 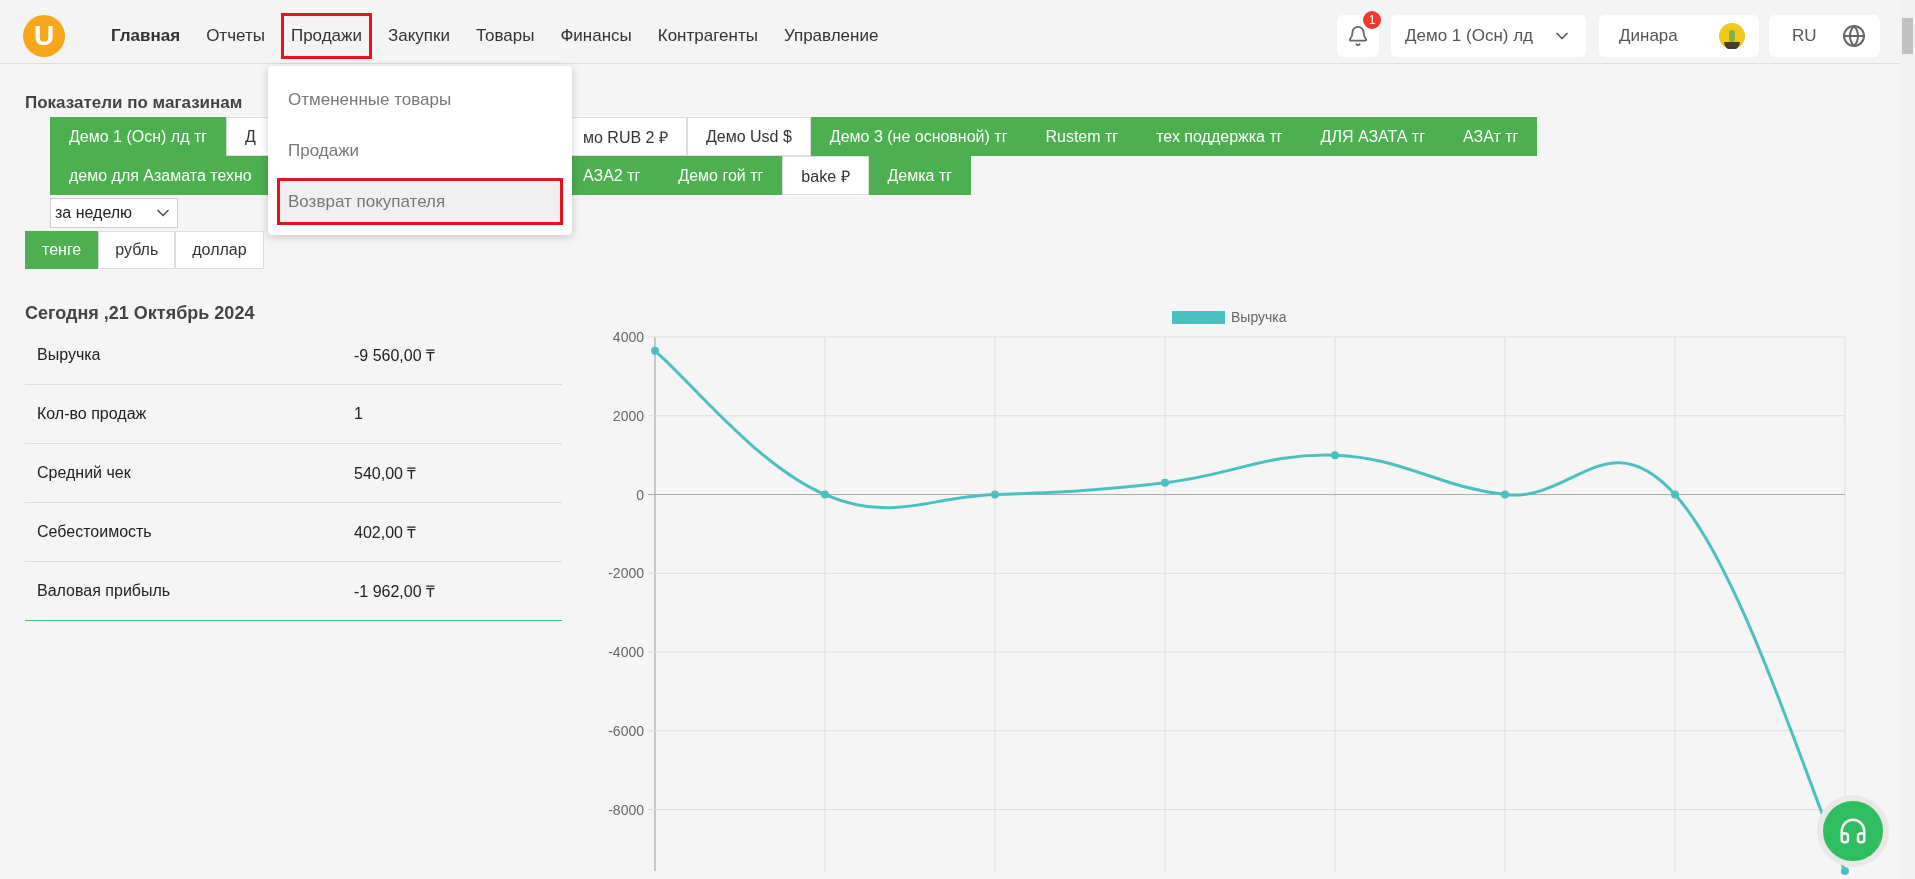 What do you see at coordinates (114, 213) in the screenshot?
I see `period-select: за неделю` at bounding box center [114, 213].